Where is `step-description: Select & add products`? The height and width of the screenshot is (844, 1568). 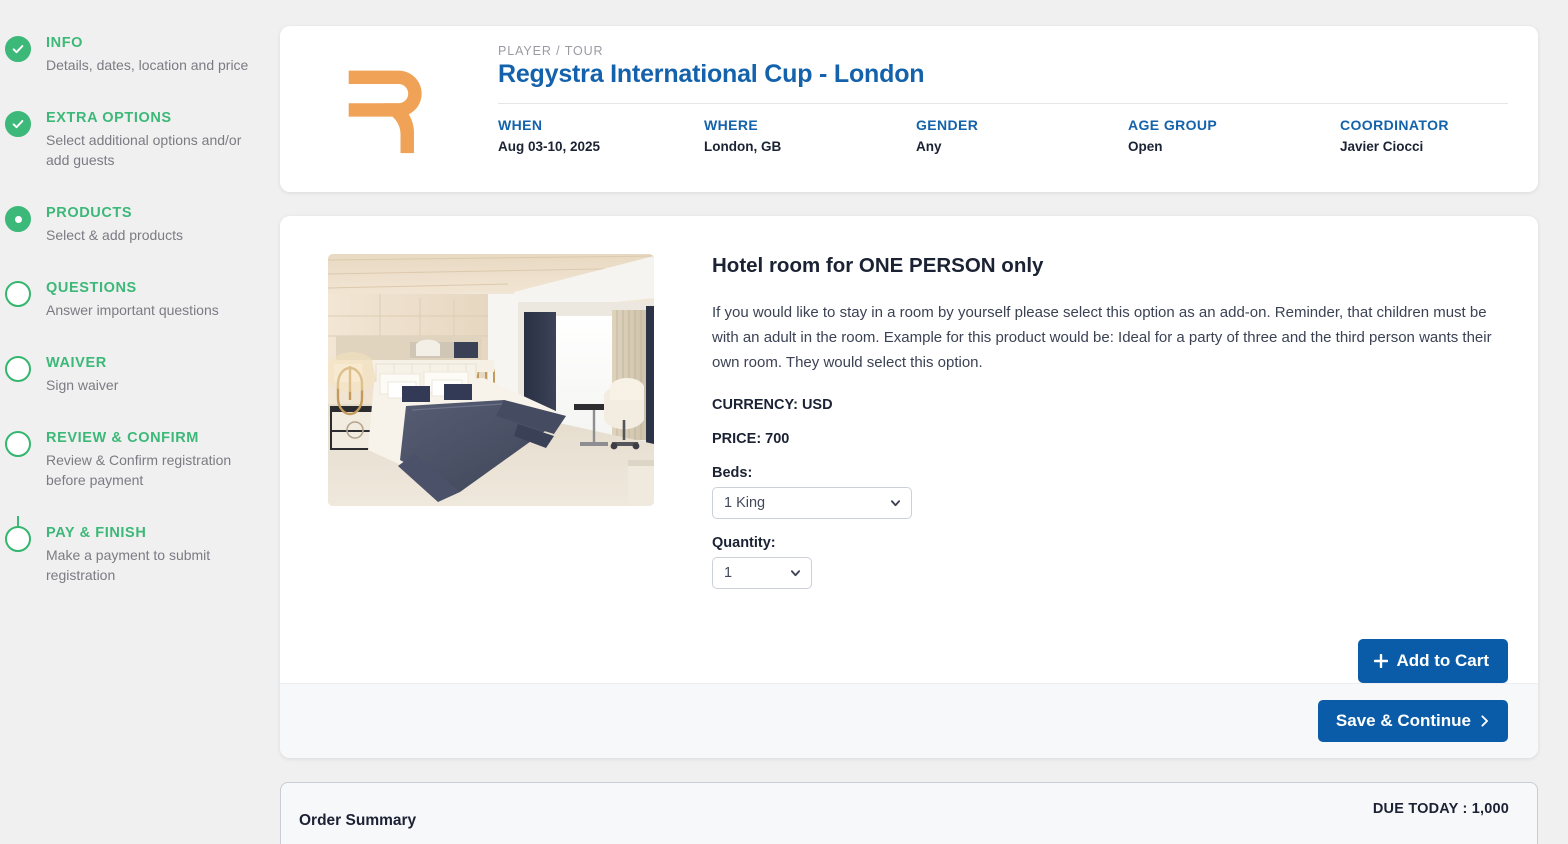 step-description: Select & add products is located at coordinates (114, 235).